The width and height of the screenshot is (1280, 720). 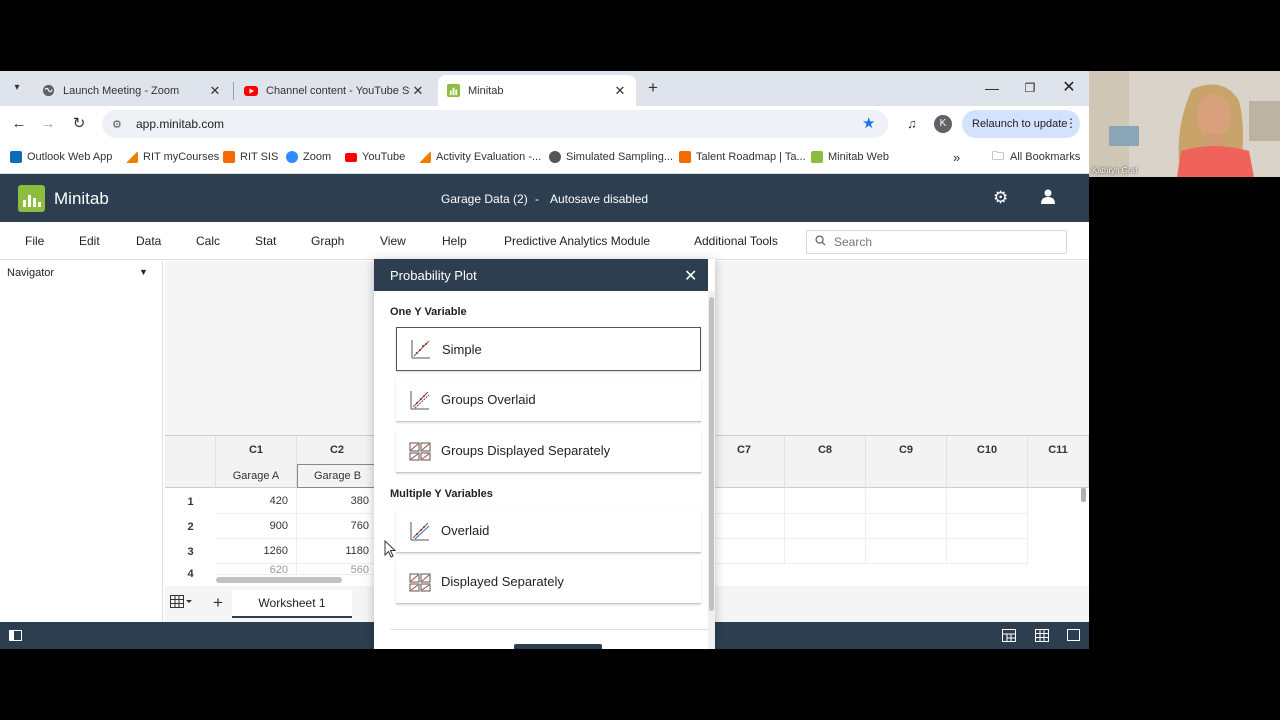 I want to click on tab-zoom: Launch Meeting - Zoom ✕, so click(x=132, y=90).